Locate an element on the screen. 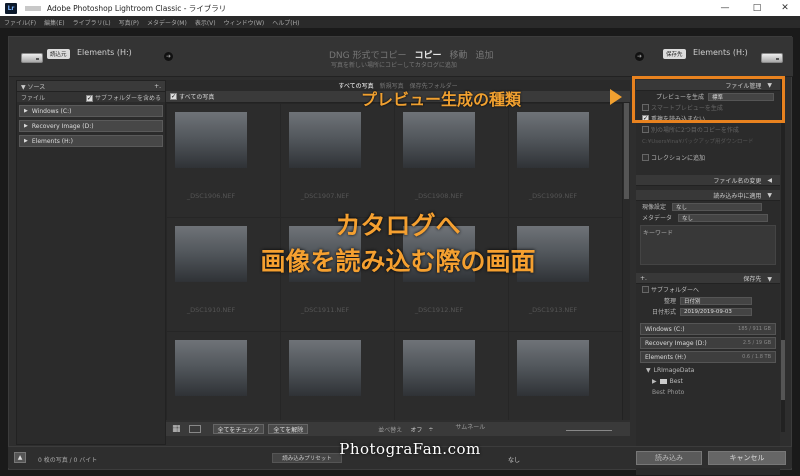 The width and height of the screenshot is (800, 476). menu-help: ヘルプ(H) is located at coordinates (285, 22).